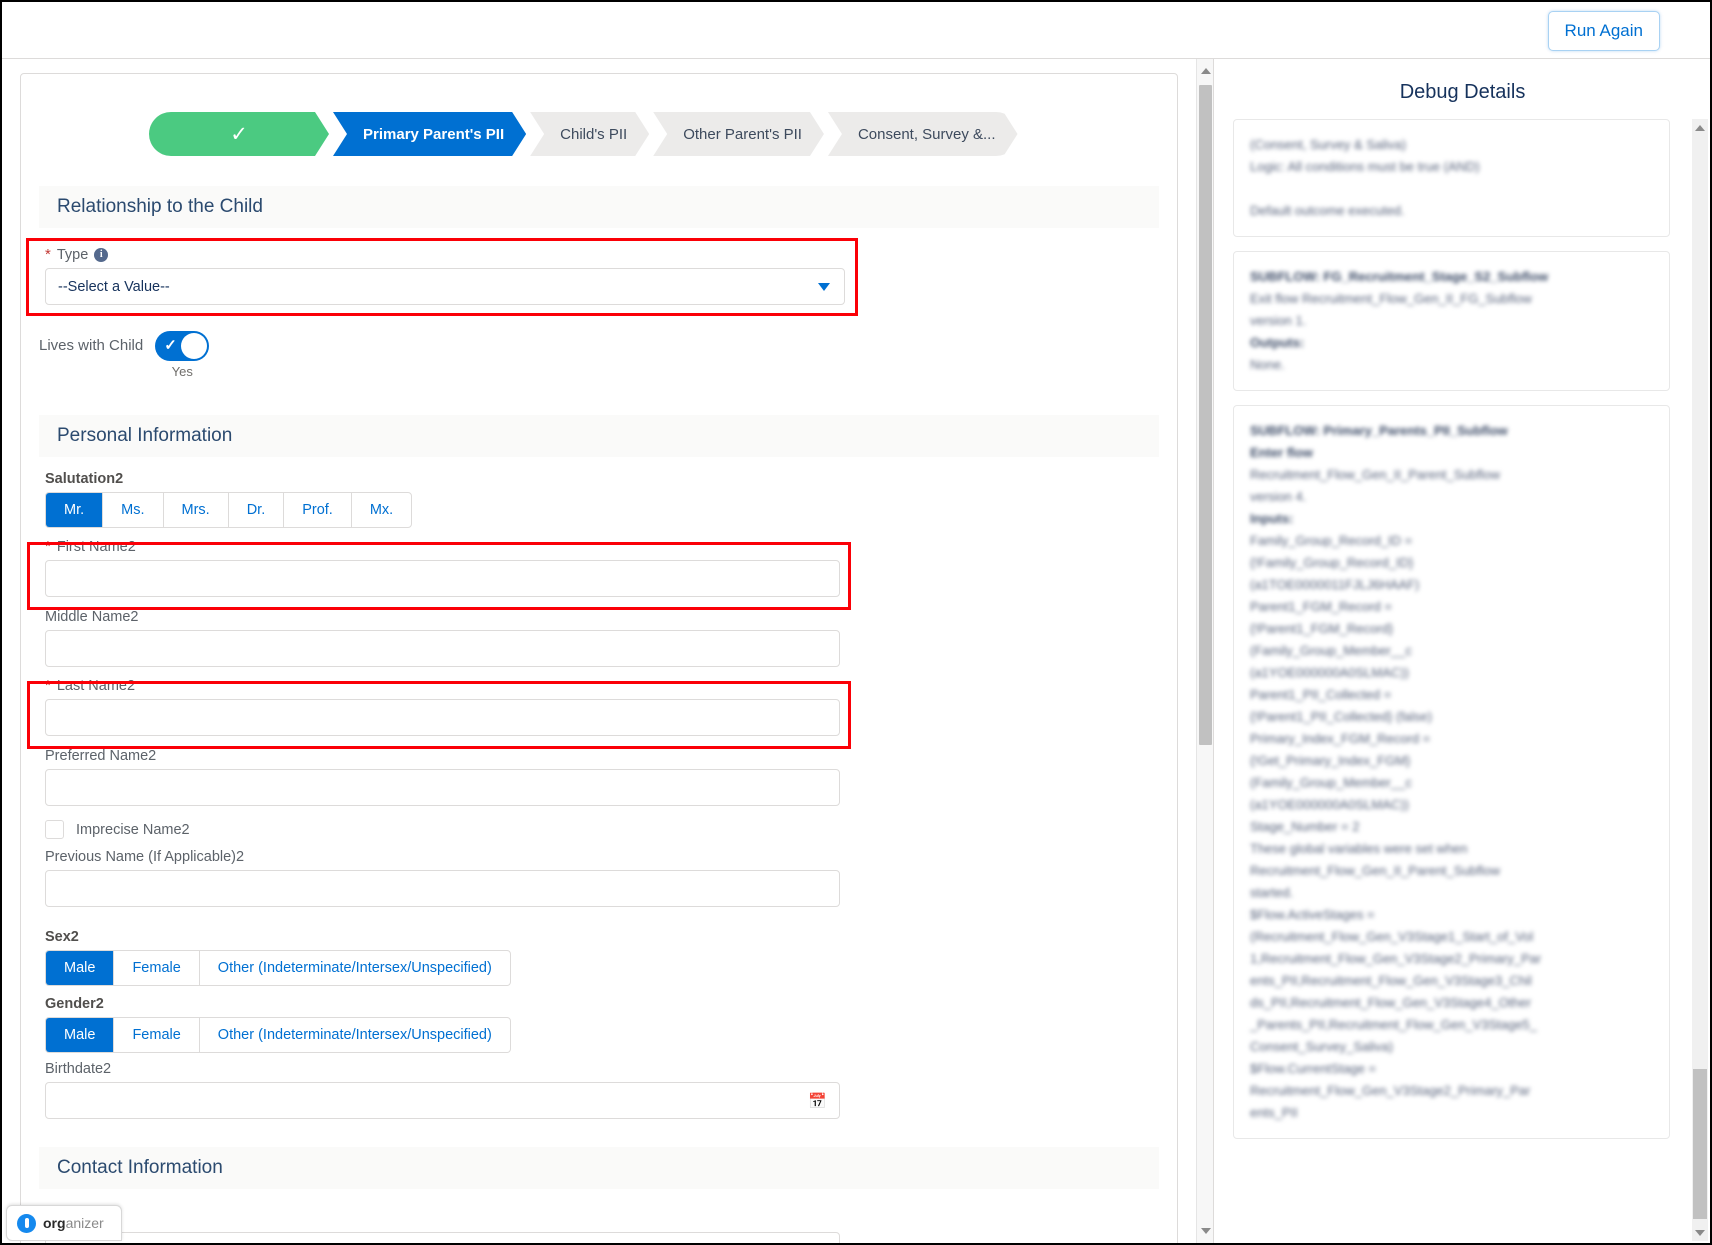 This screenshot has width=1712, height=1245. Describe the element at coordinates (1327, 210) in the screenshot. I see `debug-line: Default outcome executed.` at that location.